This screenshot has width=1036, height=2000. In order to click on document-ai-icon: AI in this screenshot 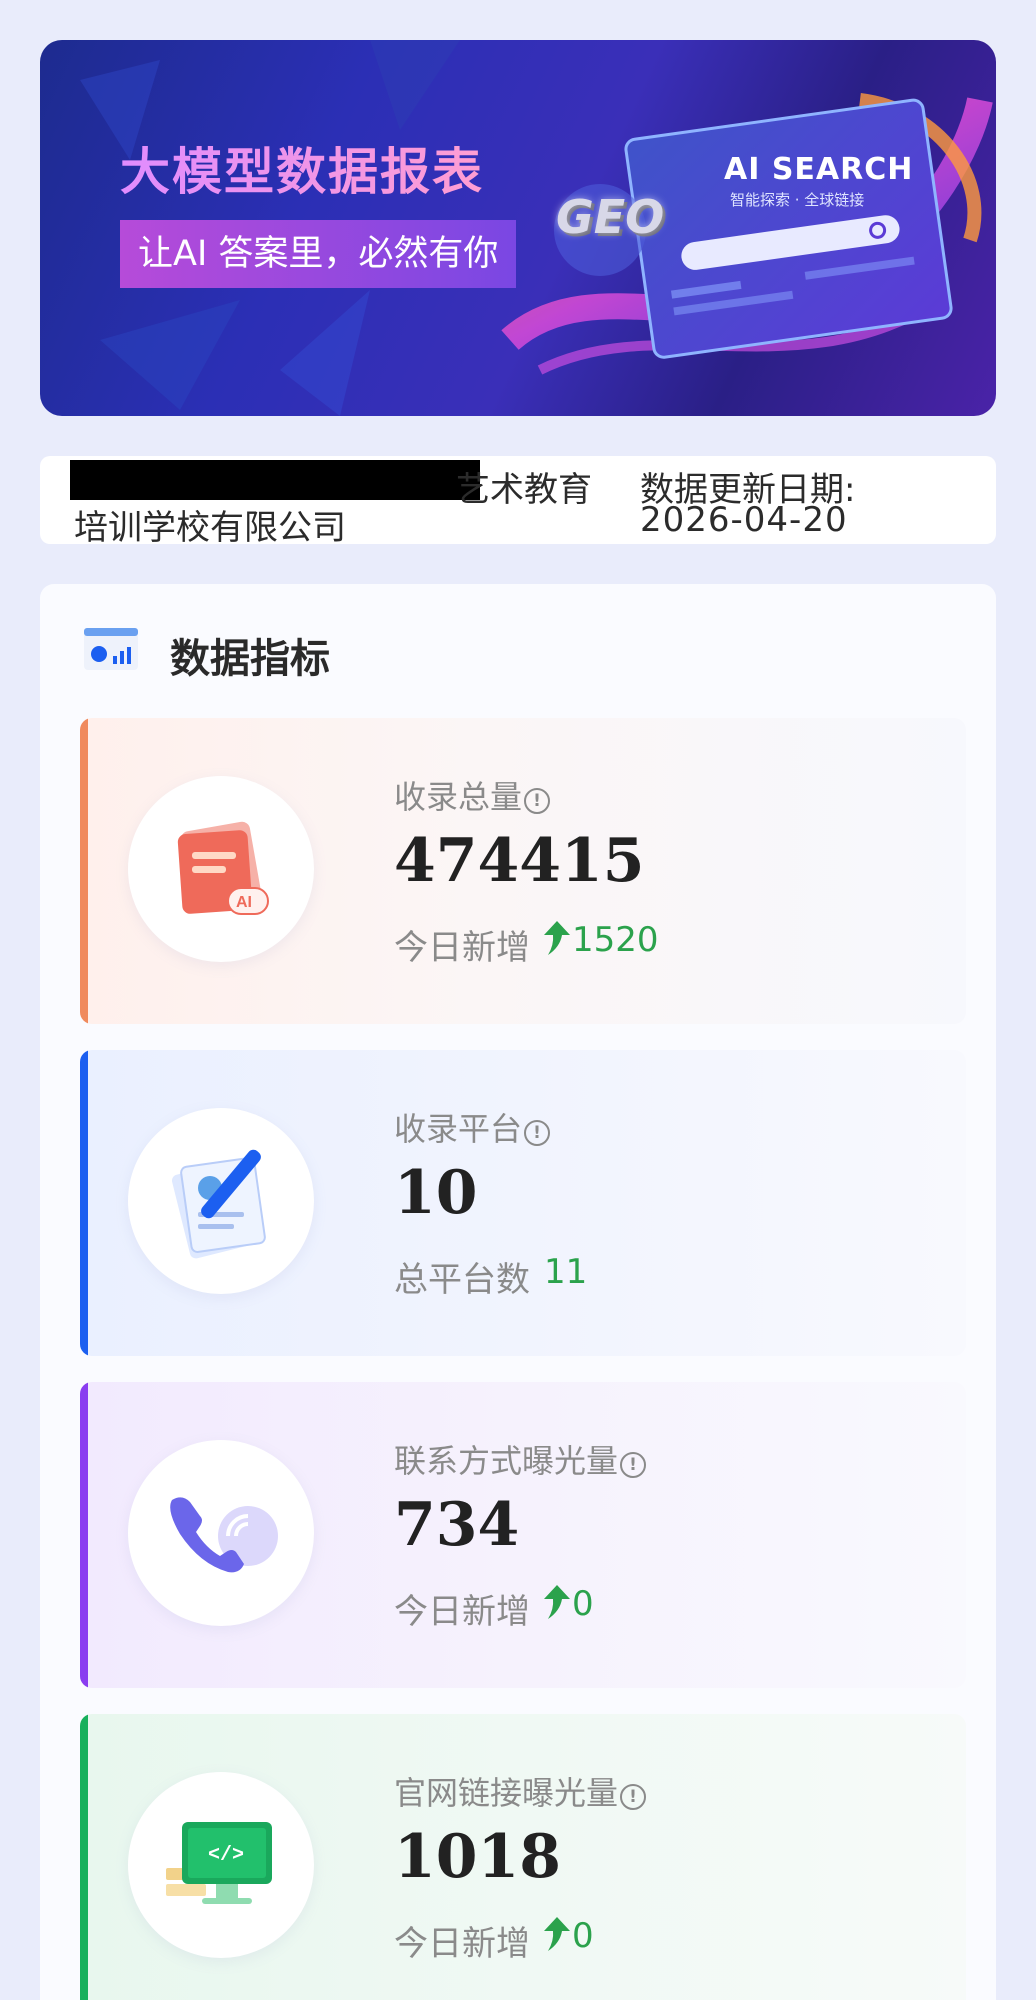, I will do `click(223, 868)`.